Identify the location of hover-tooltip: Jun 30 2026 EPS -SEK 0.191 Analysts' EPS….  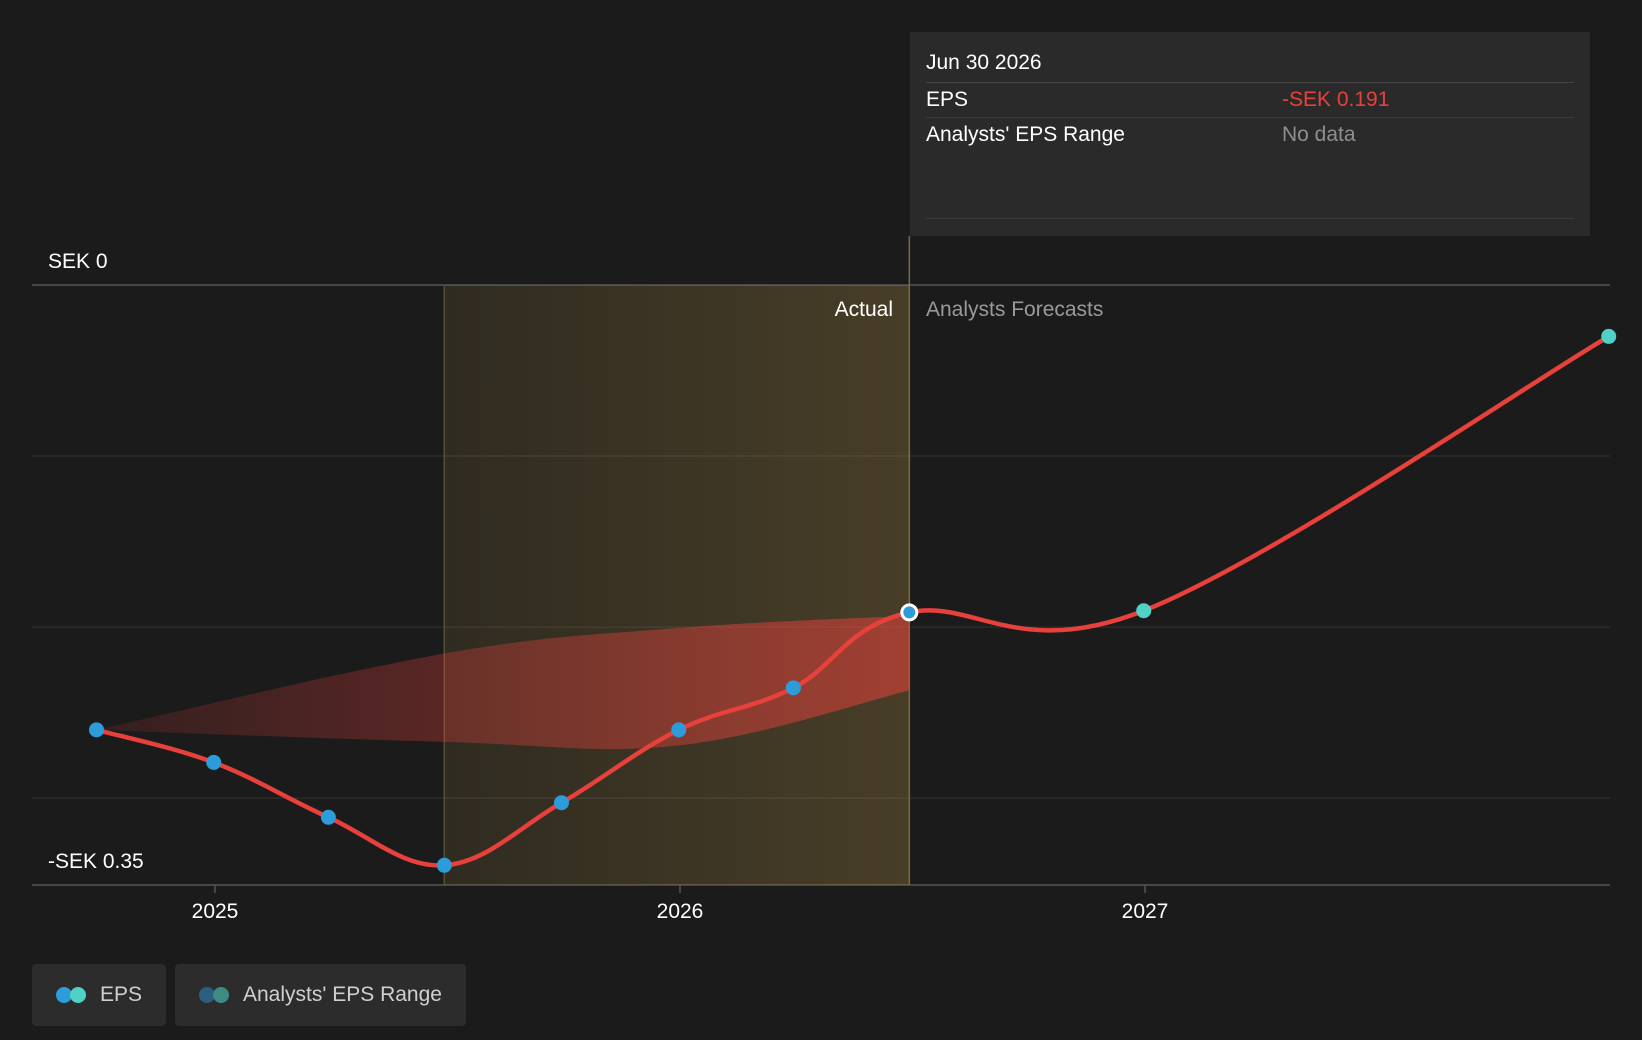
(1250, 134).